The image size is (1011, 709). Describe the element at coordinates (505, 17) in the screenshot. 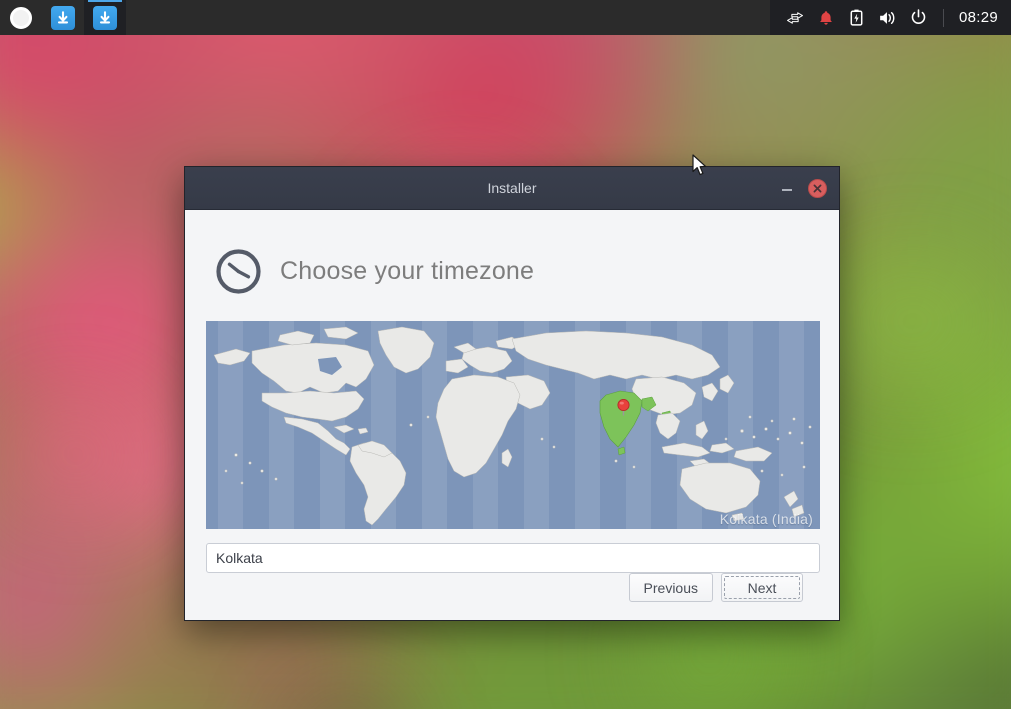

I see `top-panel: 08:29` at that location.